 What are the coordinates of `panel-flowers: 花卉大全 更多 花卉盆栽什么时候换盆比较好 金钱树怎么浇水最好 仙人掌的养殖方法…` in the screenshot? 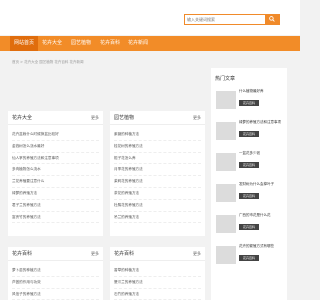 It's located at (55, 173).